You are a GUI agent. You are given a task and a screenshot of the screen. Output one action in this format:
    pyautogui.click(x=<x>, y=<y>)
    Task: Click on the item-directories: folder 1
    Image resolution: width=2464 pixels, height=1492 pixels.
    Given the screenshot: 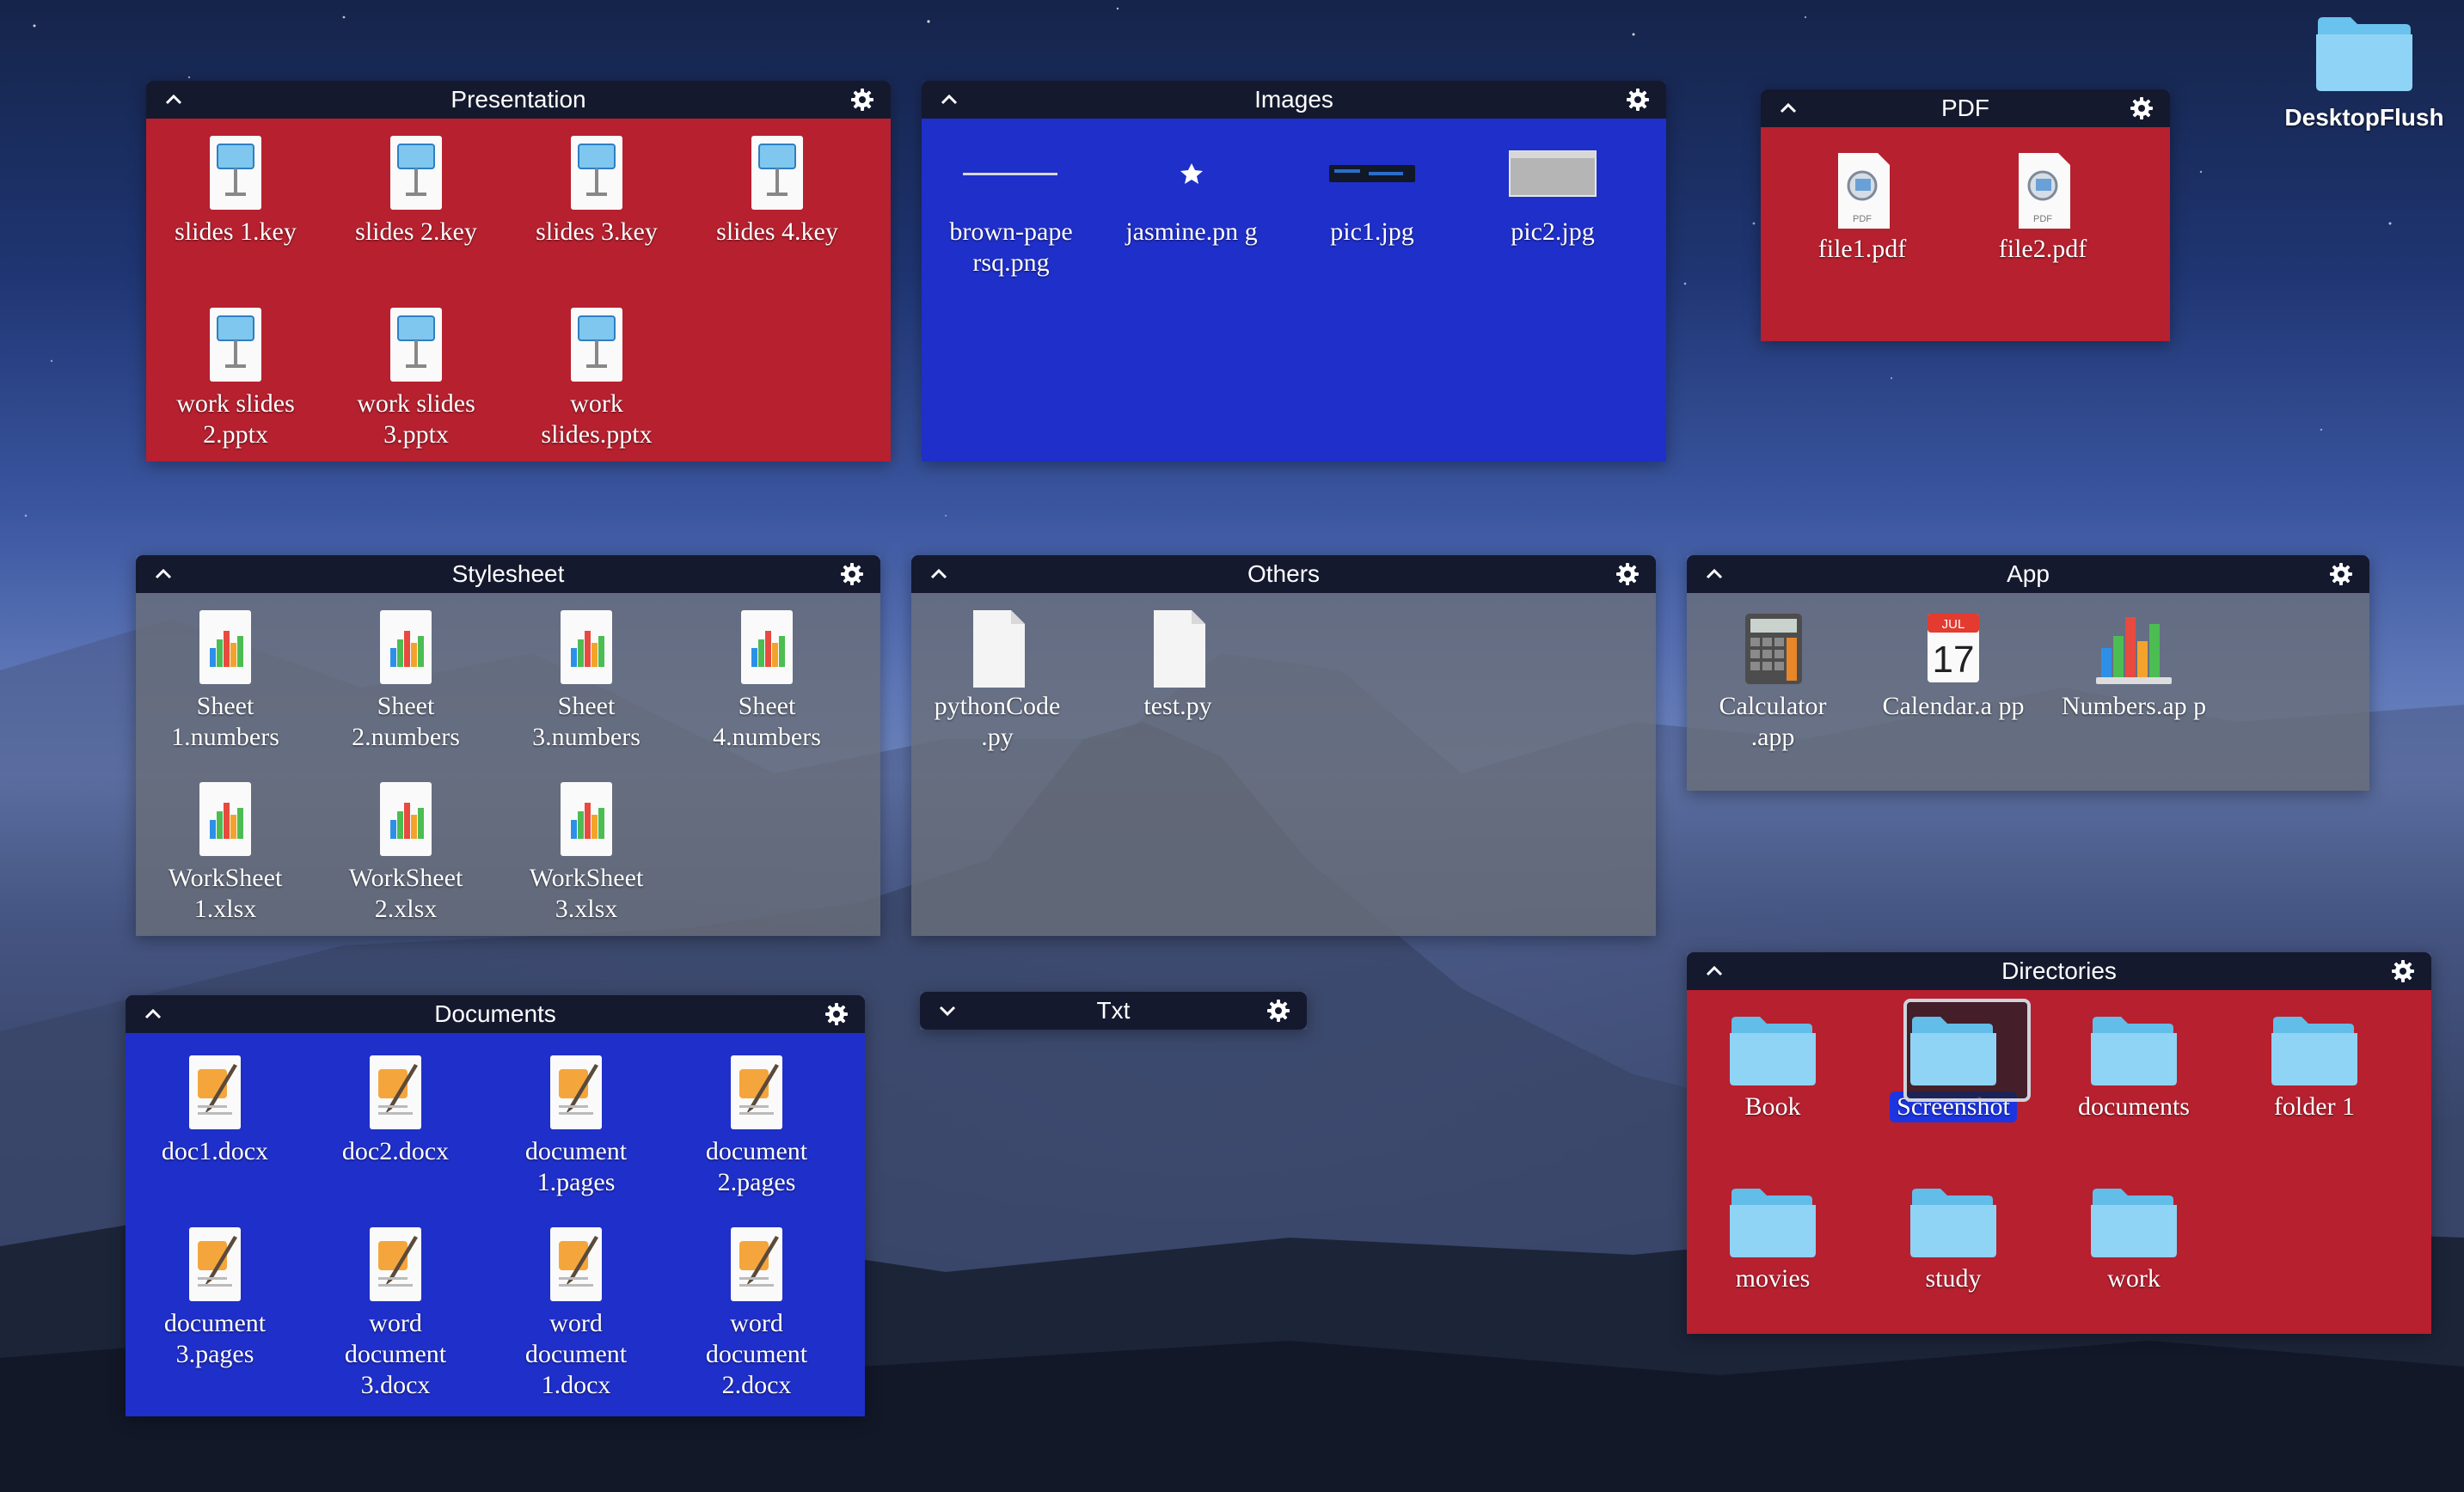 What is the action you would take?
    pyautogui.click(x=2314, y=1064)
    